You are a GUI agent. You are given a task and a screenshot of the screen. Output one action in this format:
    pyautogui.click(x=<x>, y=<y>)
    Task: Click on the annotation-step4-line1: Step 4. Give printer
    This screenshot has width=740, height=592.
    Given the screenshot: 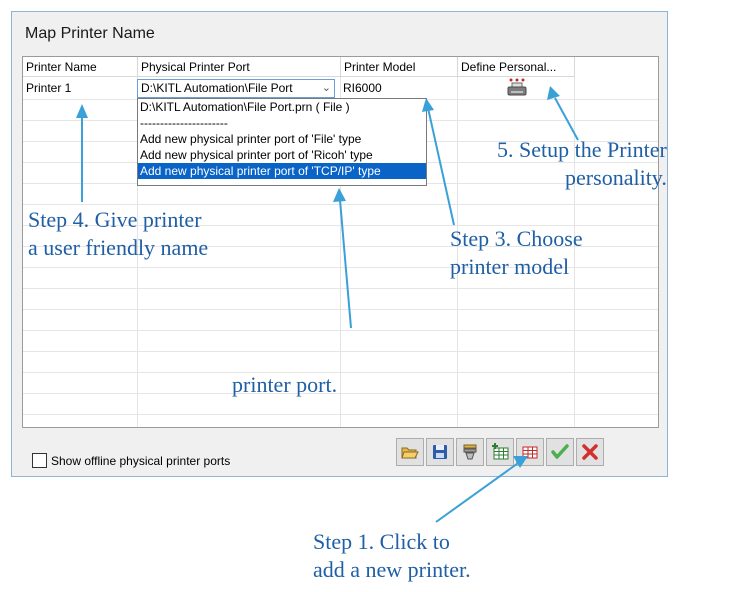 What is the action you would take?
    pyautogui.click(x=115, y=219)
    